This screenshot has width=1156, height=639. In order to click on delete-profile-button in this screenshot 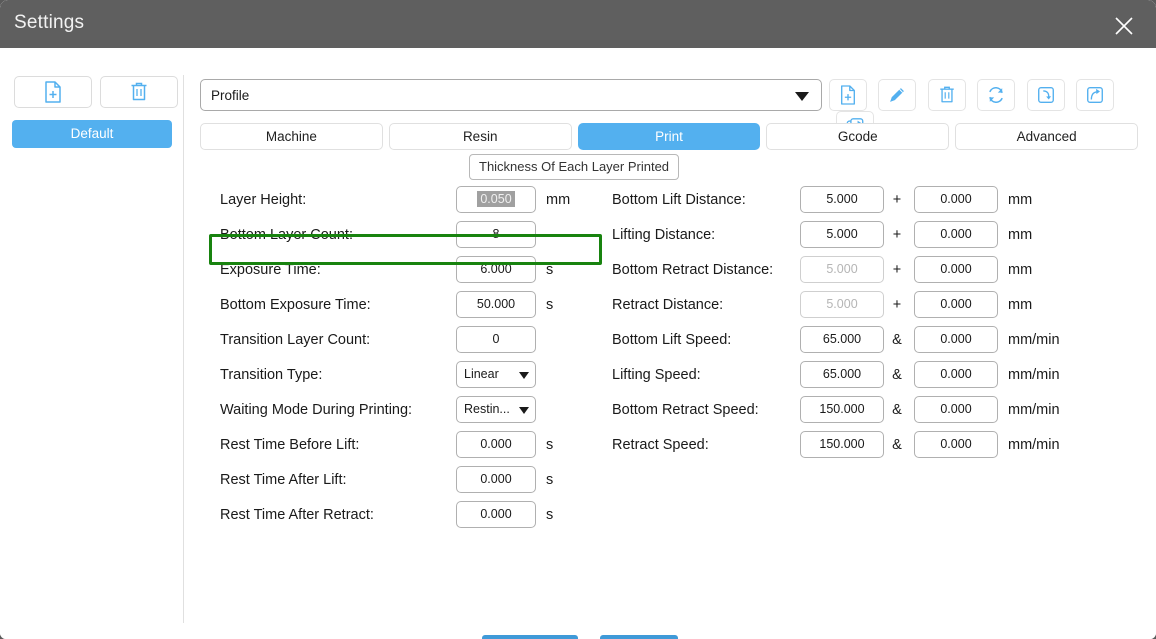, I will do `click(139, 92)`.